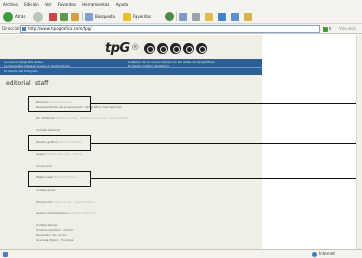  I want to click on back-label: Atrás, so click(20, 16).